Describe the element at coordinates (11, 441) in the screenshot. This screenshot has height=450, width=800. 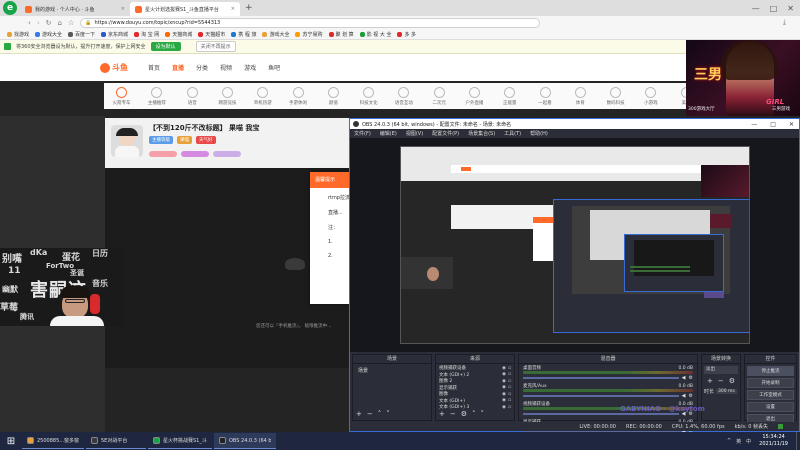
I see `start-button: ⊞` at that location.